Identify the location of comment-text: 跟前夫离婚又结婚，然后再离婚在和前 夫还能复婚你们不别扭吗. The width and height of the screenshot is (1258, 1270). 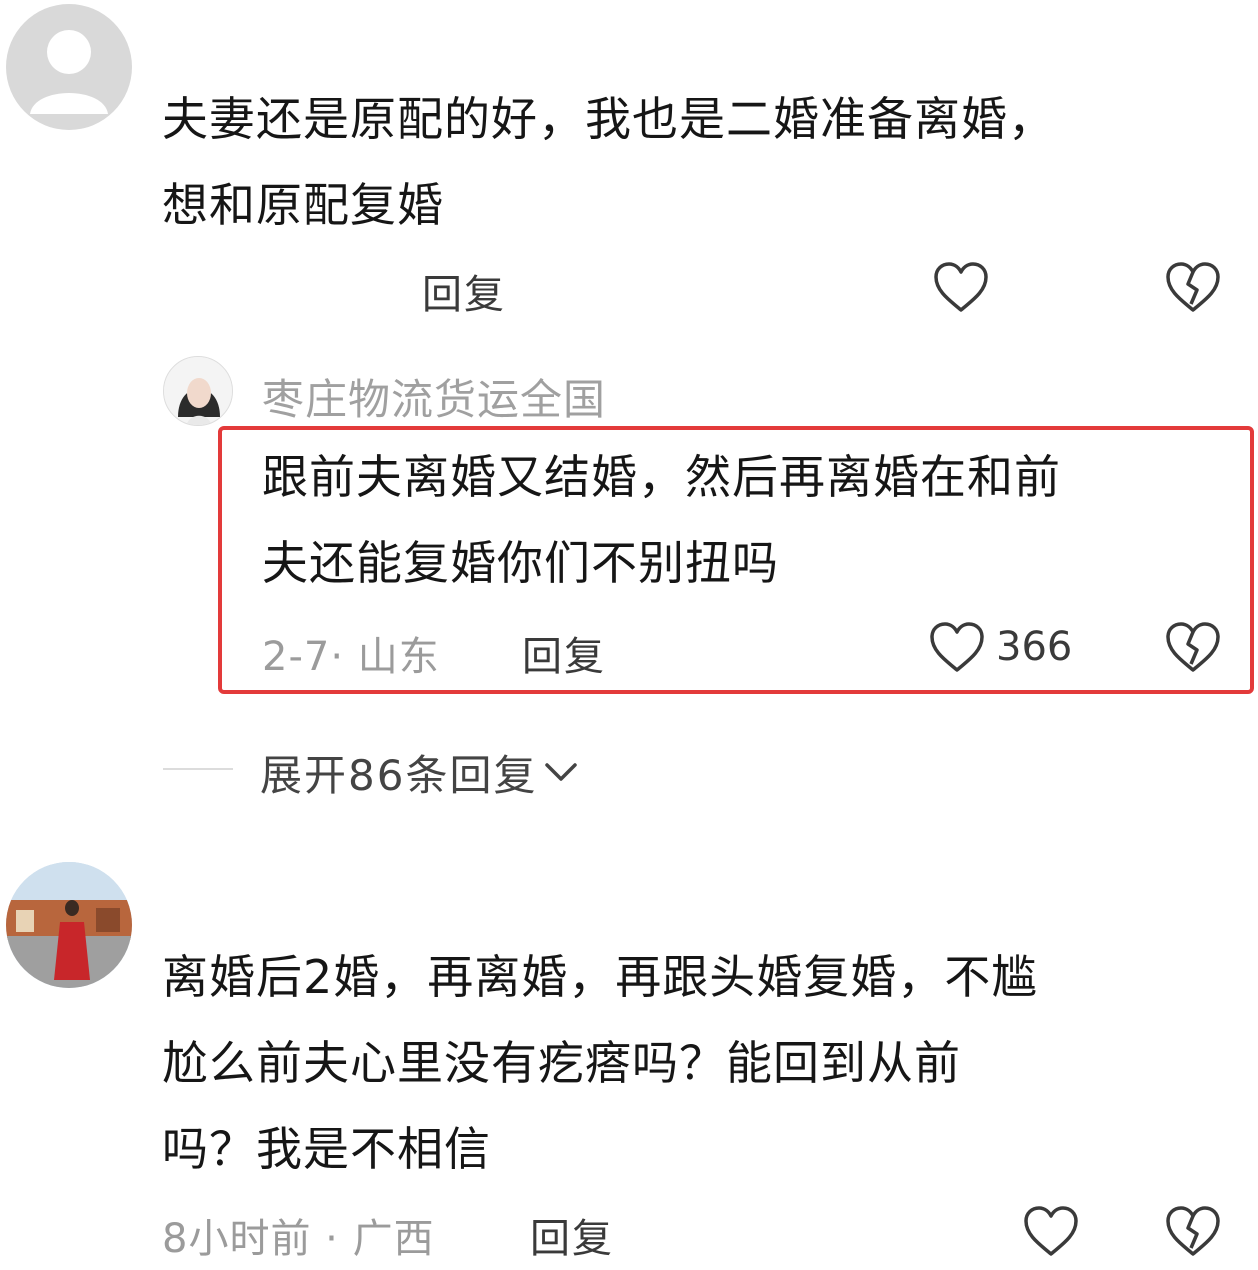
(742, 520).